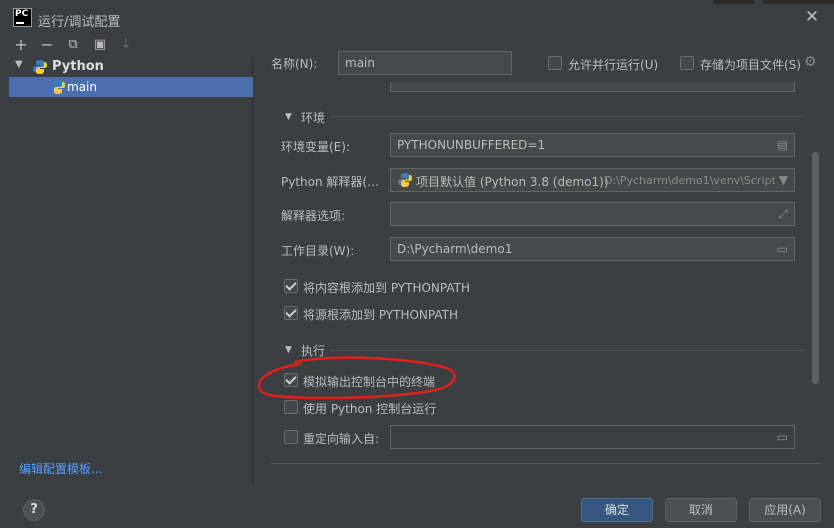 The height and width of the screenshot is (528, 834). What do you see at coordinates (294, 64) in the screenshot?
I see `name-label: 名称(N):` at bounding box center [294, 64].